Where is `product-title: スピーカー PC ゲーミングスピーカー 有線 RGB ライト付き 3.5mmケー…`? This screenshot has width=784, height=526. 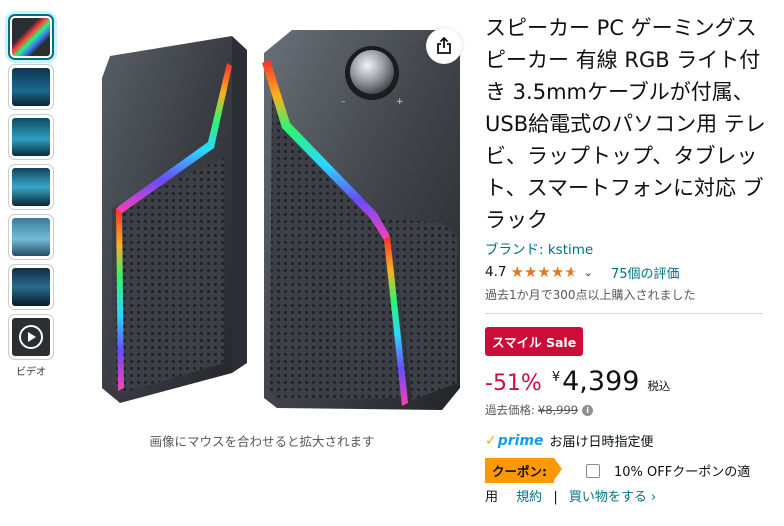
product-title: スピーカー PC ゲーミングスピーカー 有線 RGB ライト付き 3.5mmケー… is located at coordinates (625, 124).